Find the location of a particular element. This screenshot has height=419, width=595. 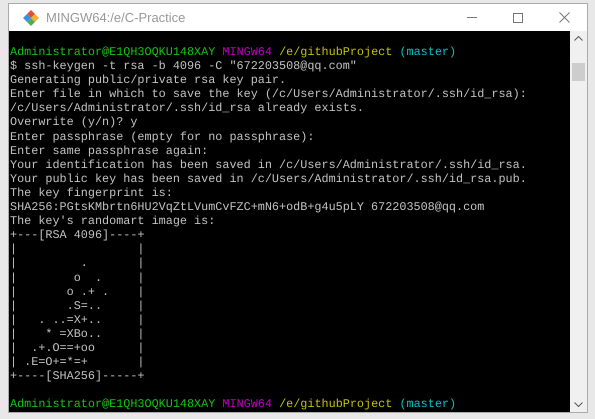

terminal-line: | | is located at coordinates (77, 249).